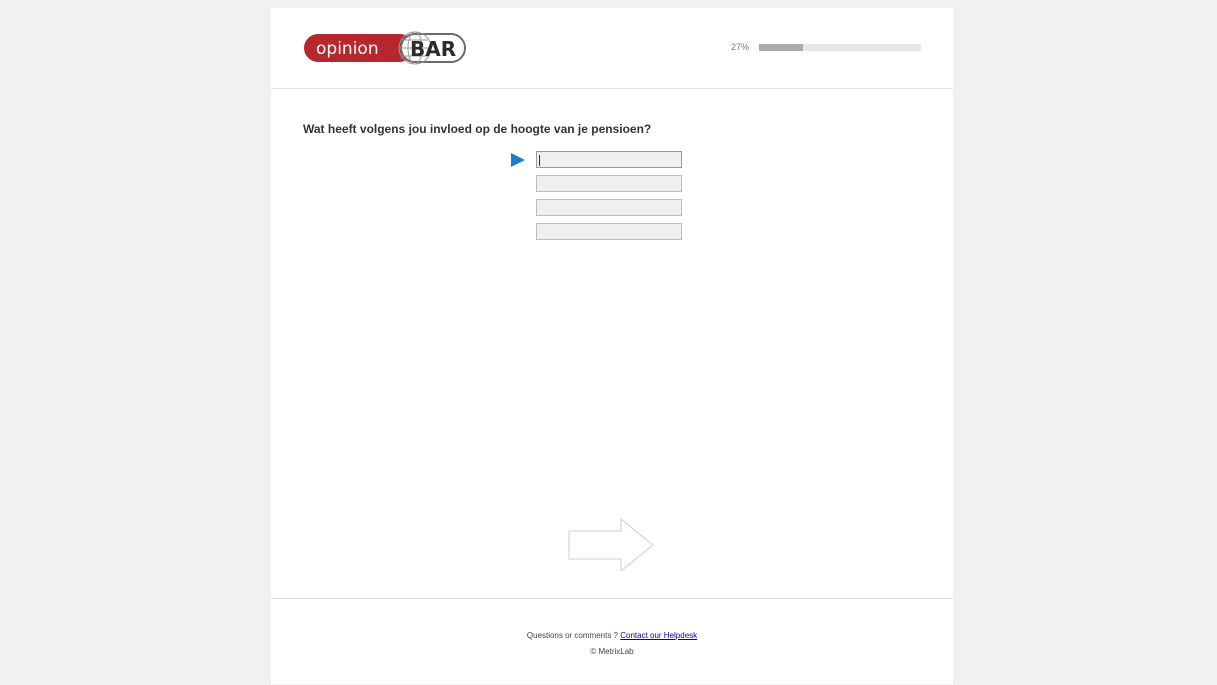 The width and height of the screenshot is (1217, 685). I want to click on next-button, so click(612, 545).